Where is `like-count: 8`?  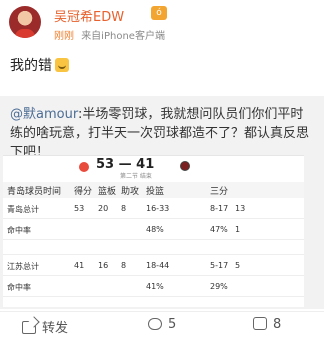 like-count: 8 is located at coordinates (277, 324).